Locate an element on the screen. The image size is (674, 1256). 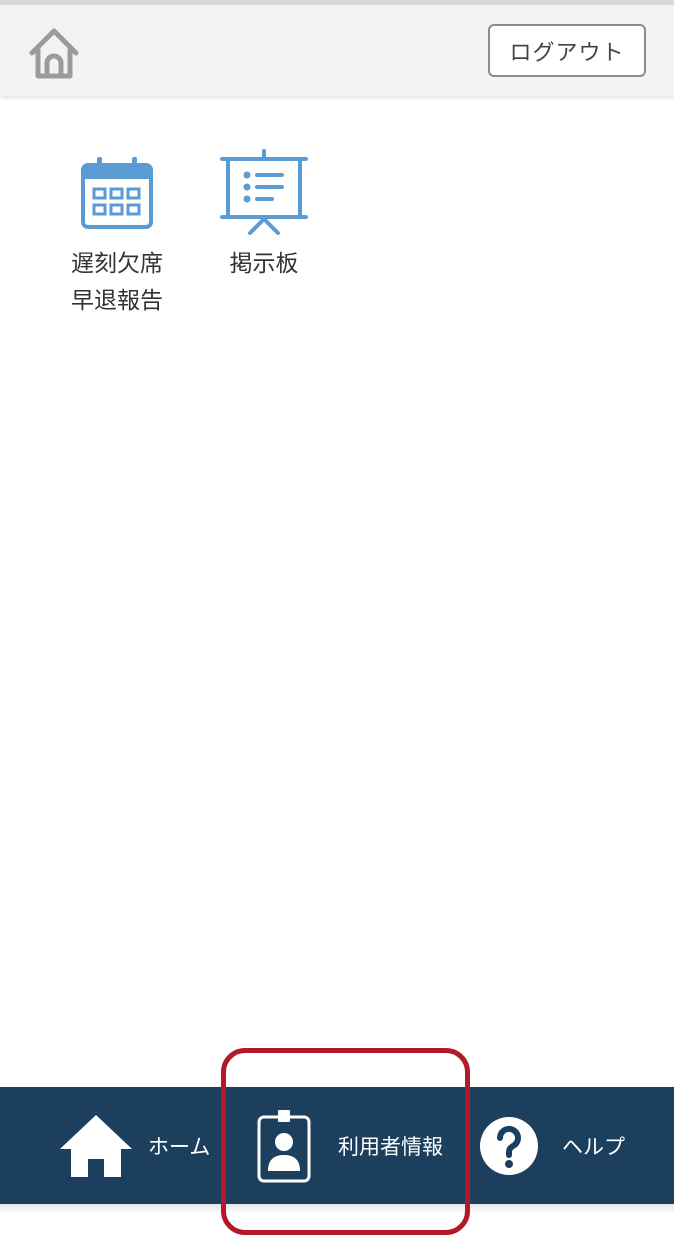
bottom-navigation: ホーム 利用者情報 ヘルプ is located at coordinates (337, 1145).